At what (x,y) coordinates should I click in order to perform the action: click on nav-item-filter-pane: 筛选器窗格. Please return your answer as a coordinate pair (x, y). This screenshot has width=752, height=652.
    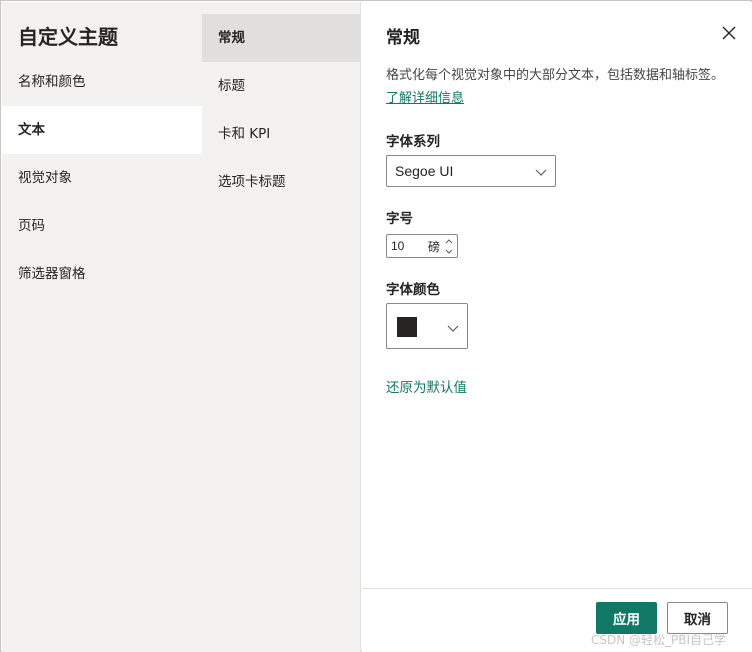
    Looking at the image, I should click on (102, 274).